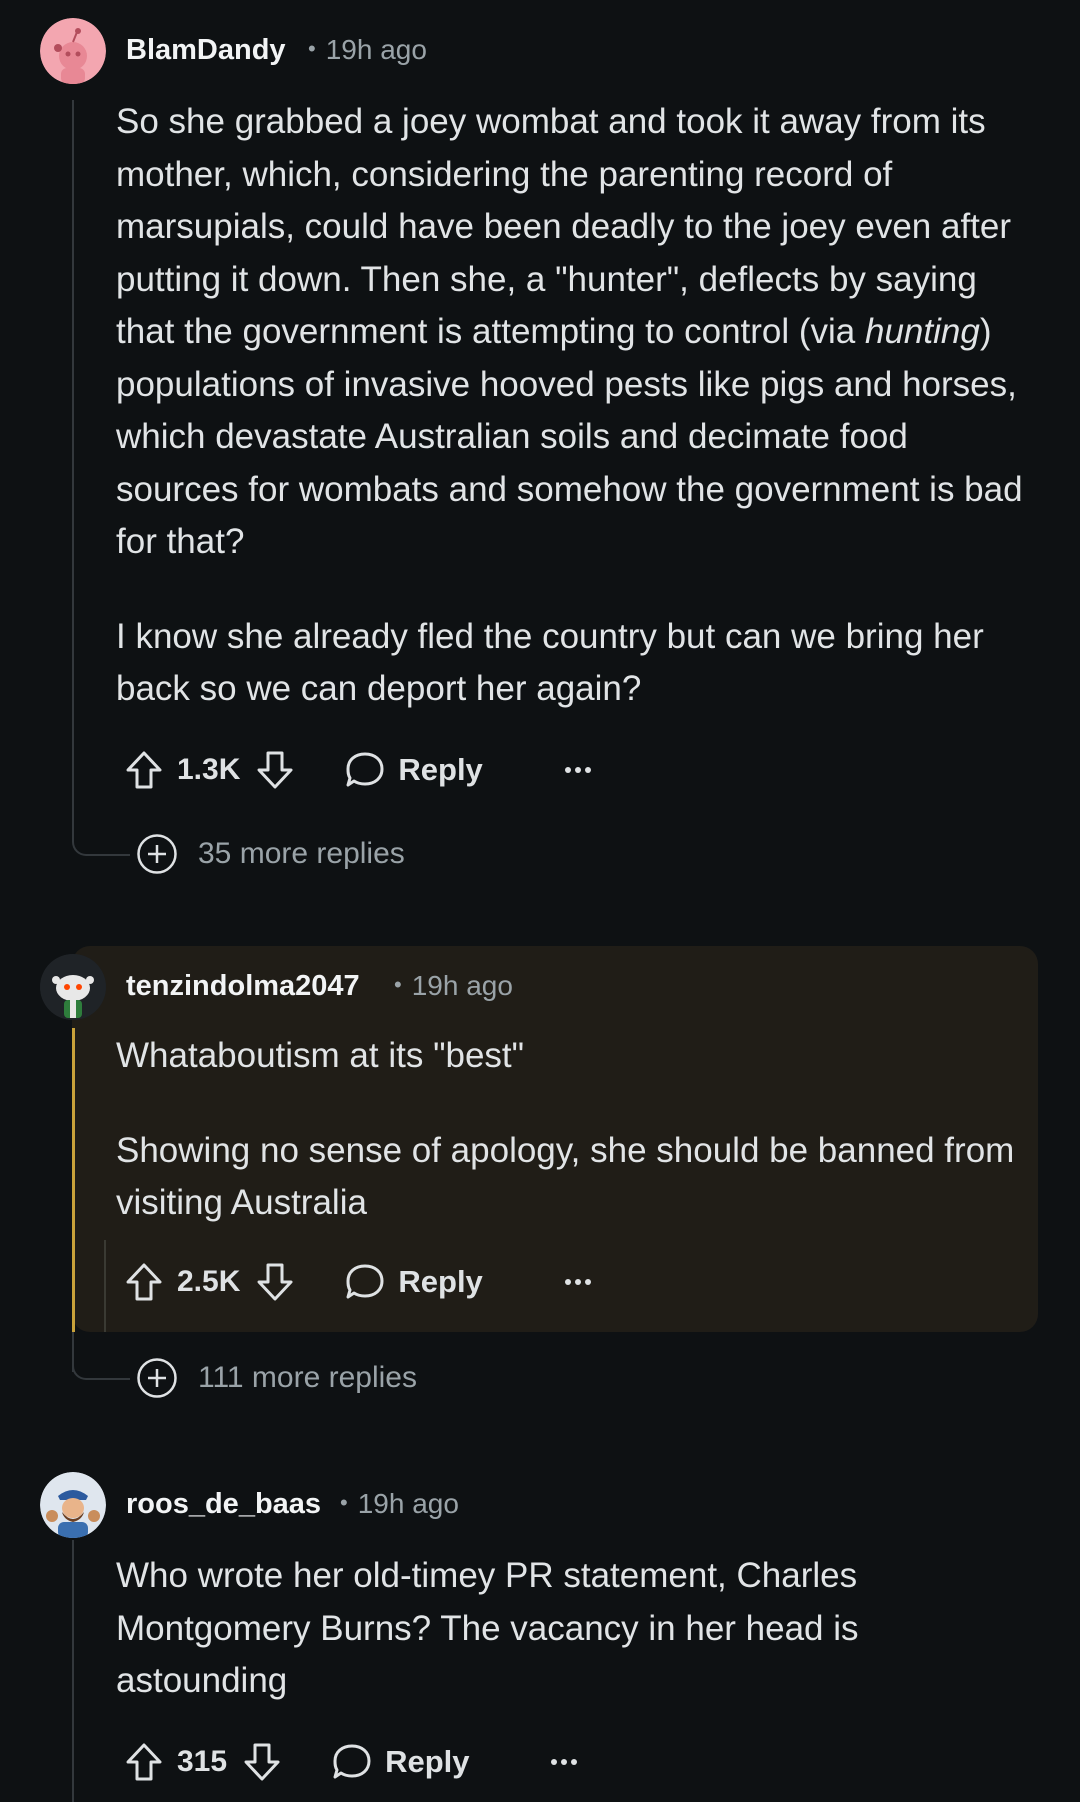 This screenshot has height=1802, width=1080. What do you see at coordinates (206, 50) in the screenshot?
I see `comment-author: BlamDandy` at bounding box center [206, 50].